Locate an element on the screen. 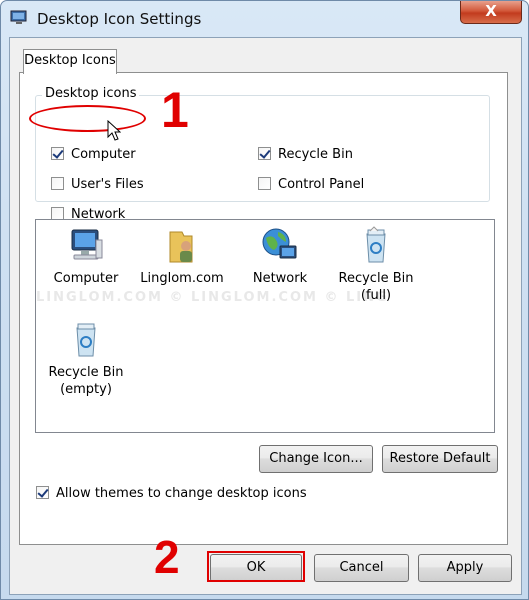 The height and width of the screenshot is (600, 529). annotation-ellipse is located at coordinates (87, 118).